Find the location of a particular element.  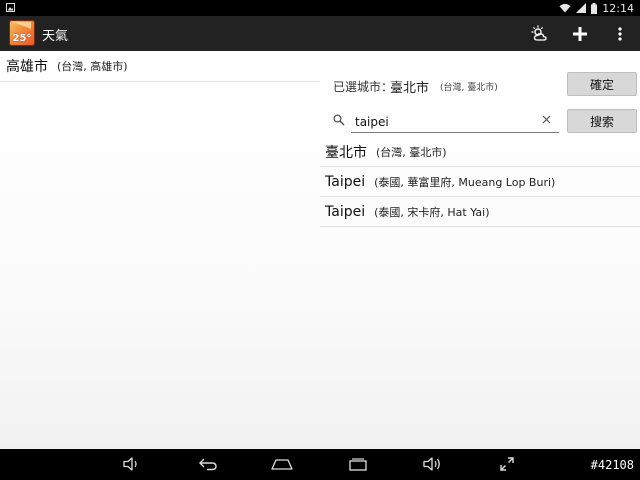

add-icon is located at coordinates (580, 34).